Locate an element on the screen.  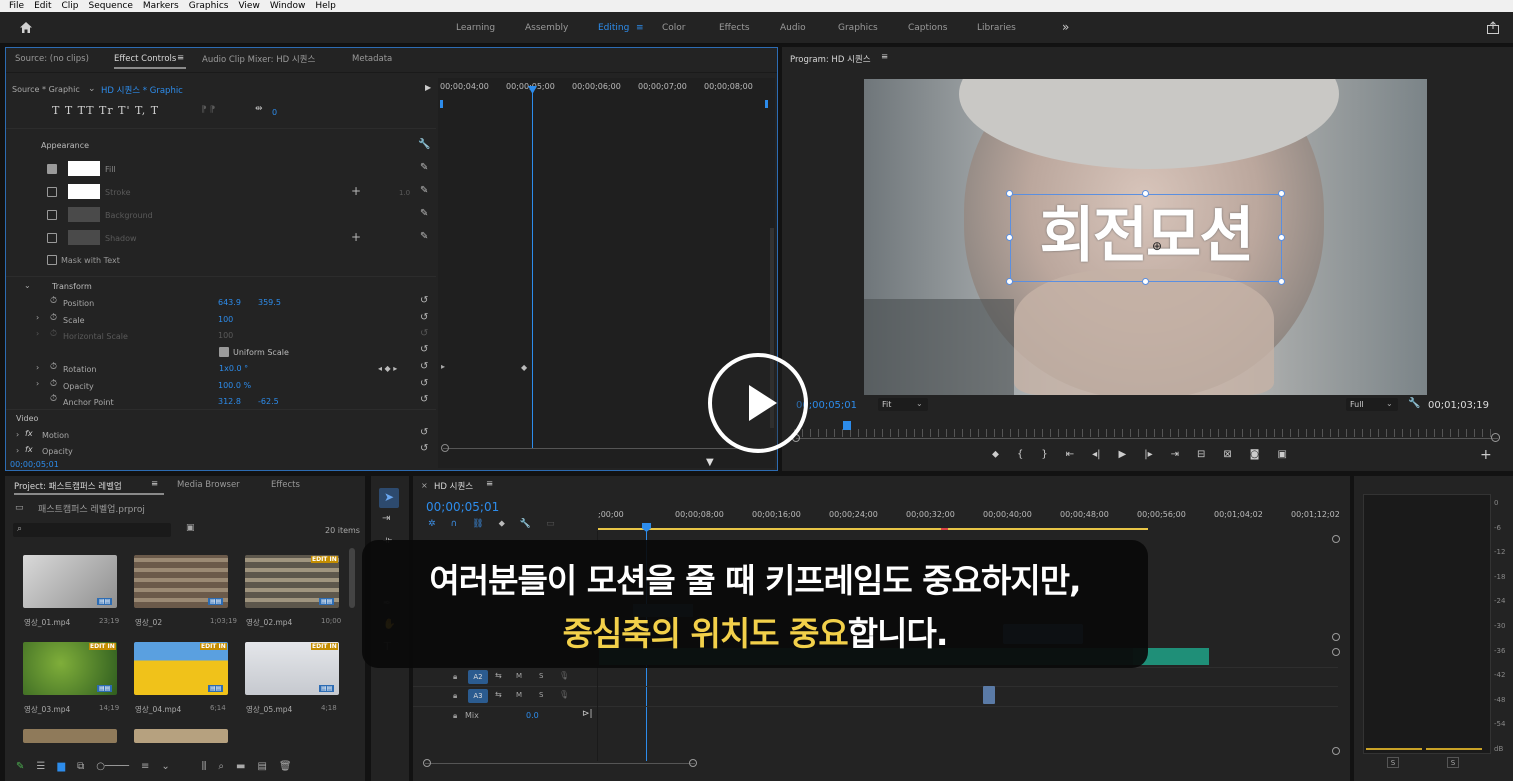
video-play-overlay-button is located at coordinates (758, 403).